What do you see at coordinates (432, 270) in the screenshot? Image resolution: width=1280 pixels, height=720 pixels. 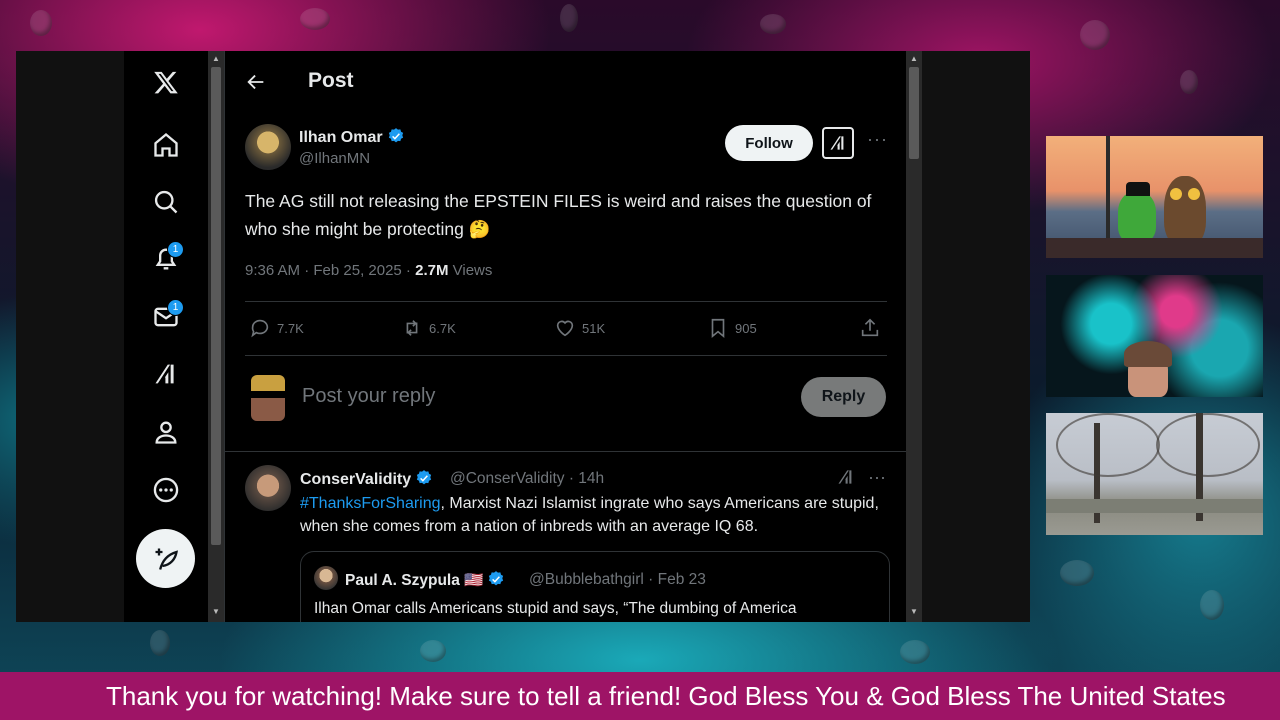 I see `views-count: 2.7M` at bounding box center [432, 270].